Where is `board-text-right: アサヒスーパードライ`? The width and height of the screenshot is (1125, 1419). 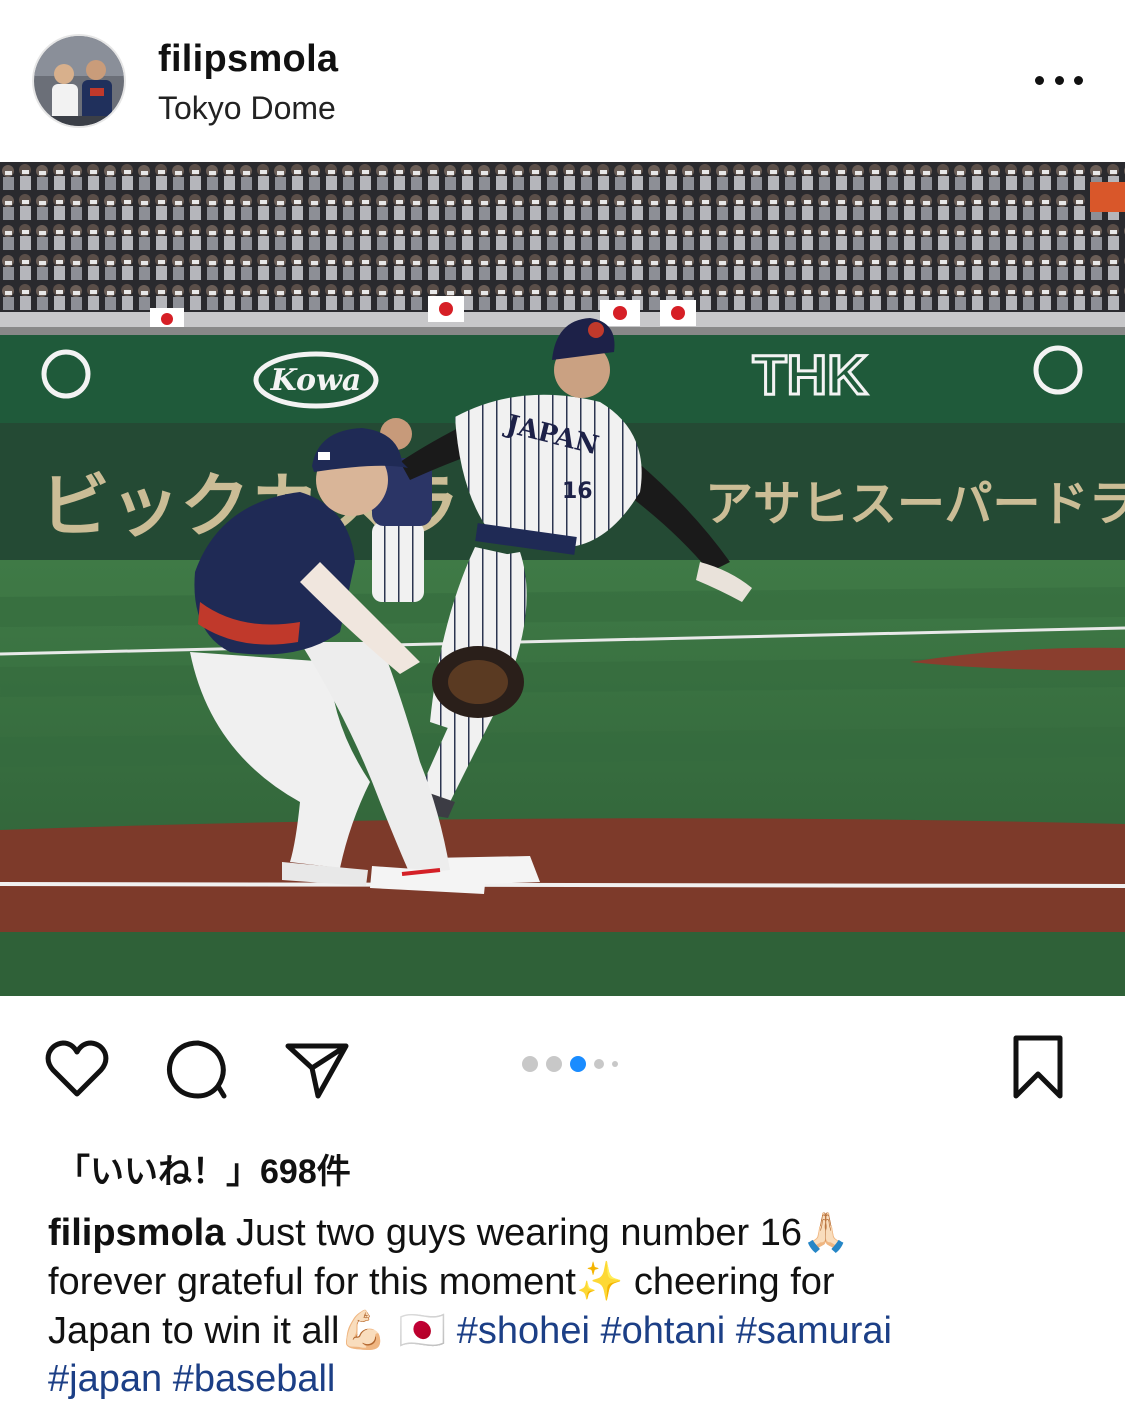
board-text-right: アサヒスーパードライ is located at coordinates (915, 504).